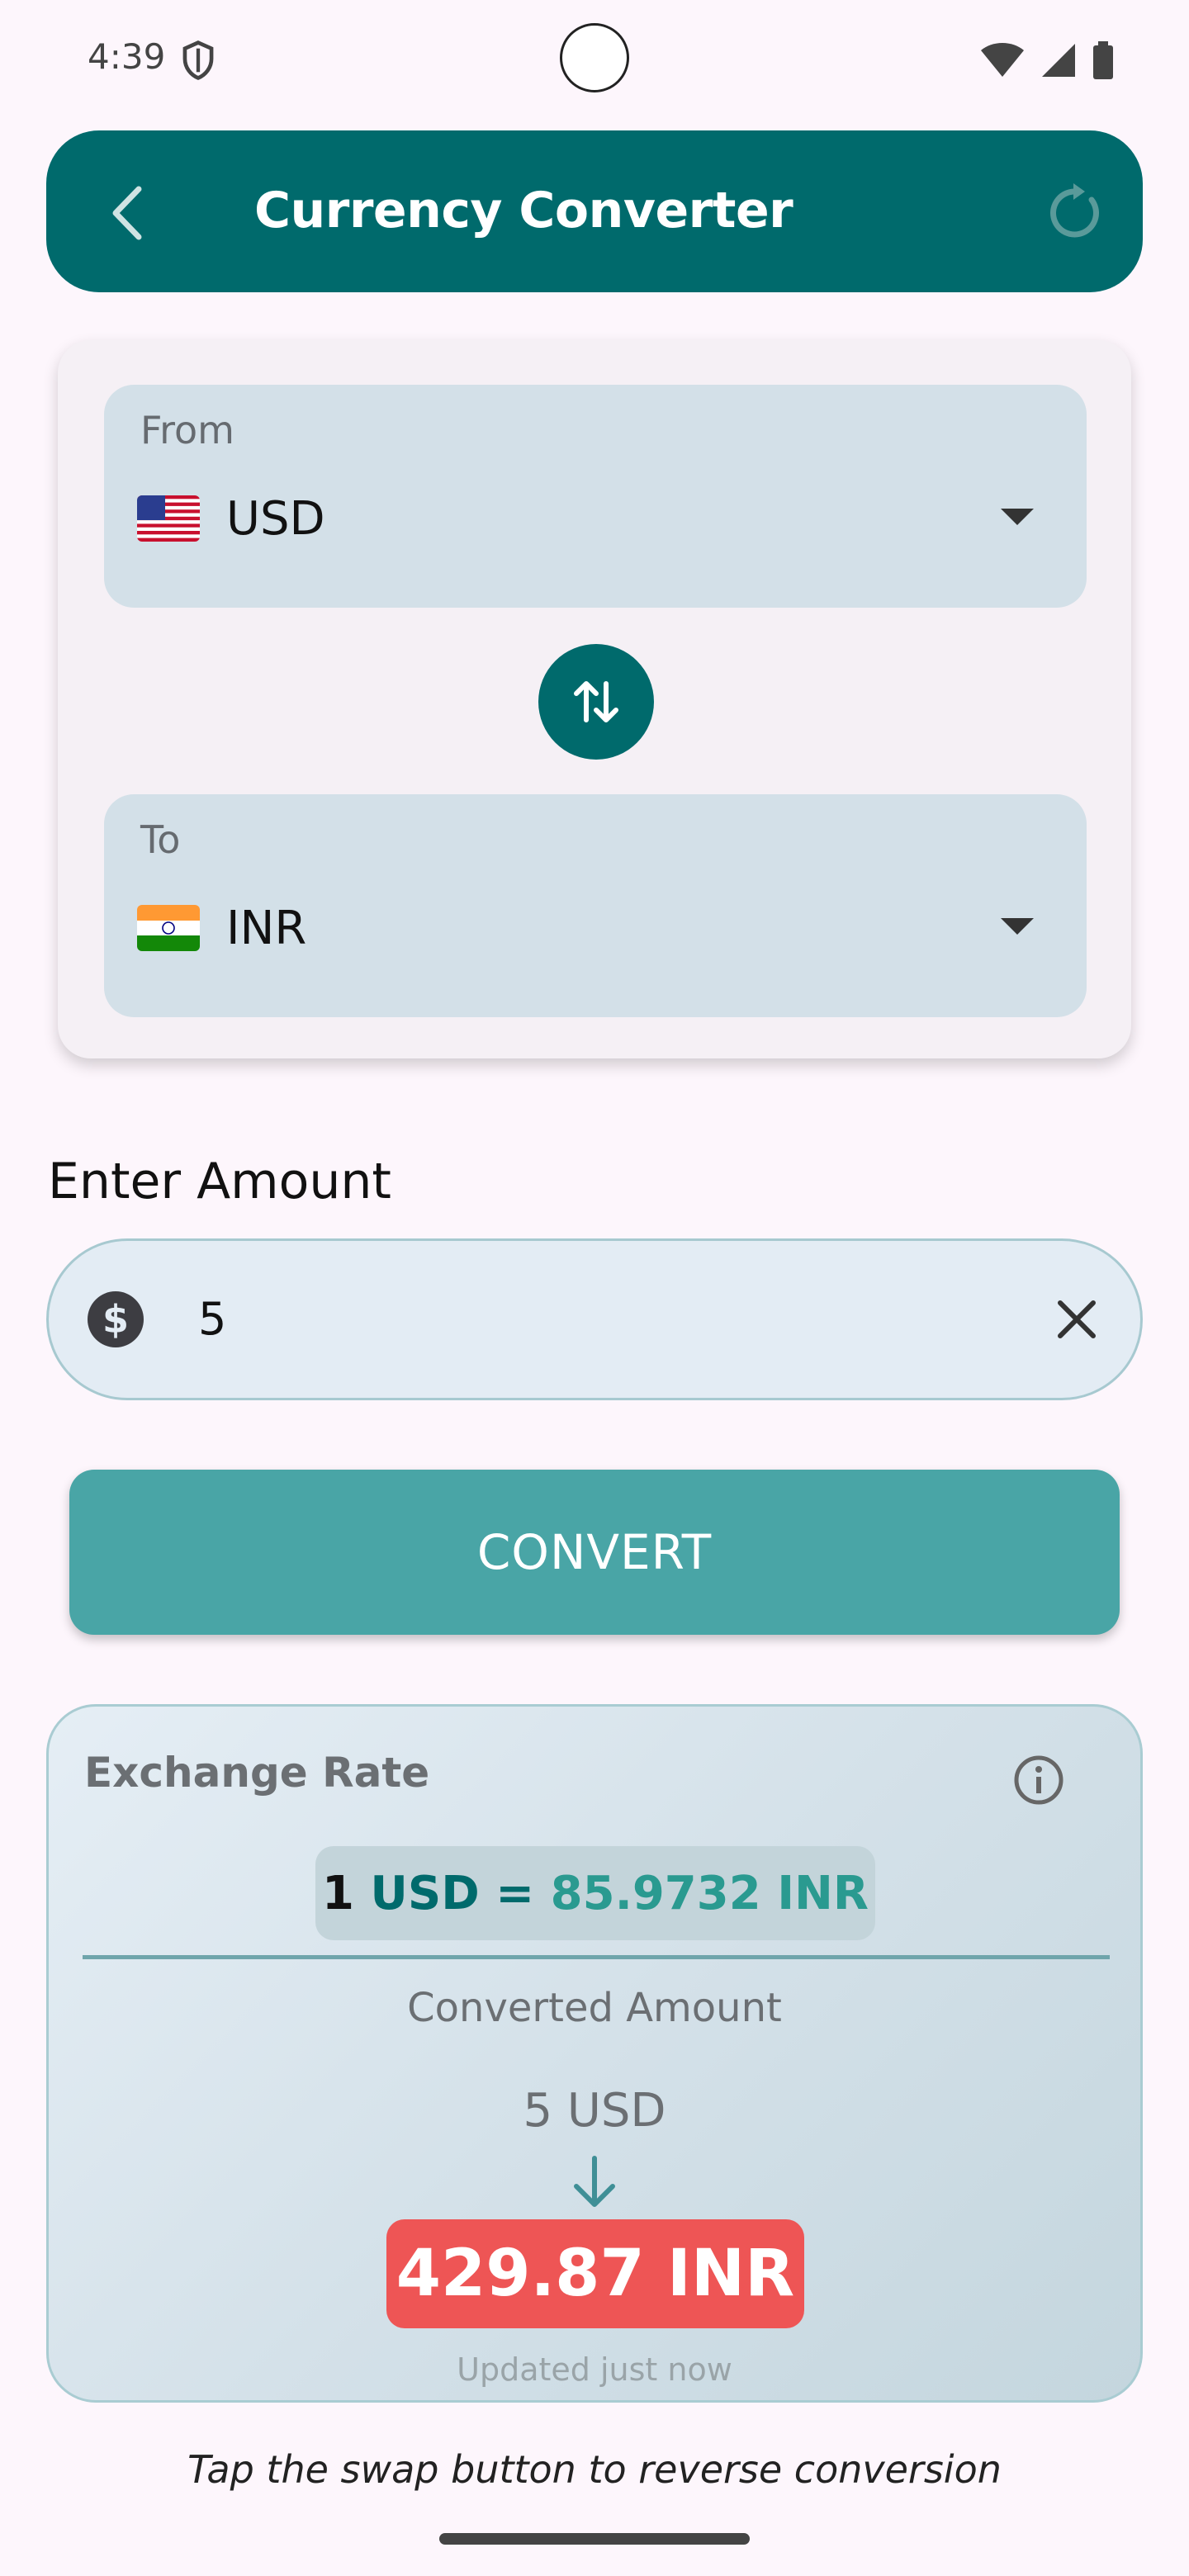 Image resolution: width=1189 pixels, height=2576 pixels. I want to click on dollar-icon: $, so click(116, 1319).